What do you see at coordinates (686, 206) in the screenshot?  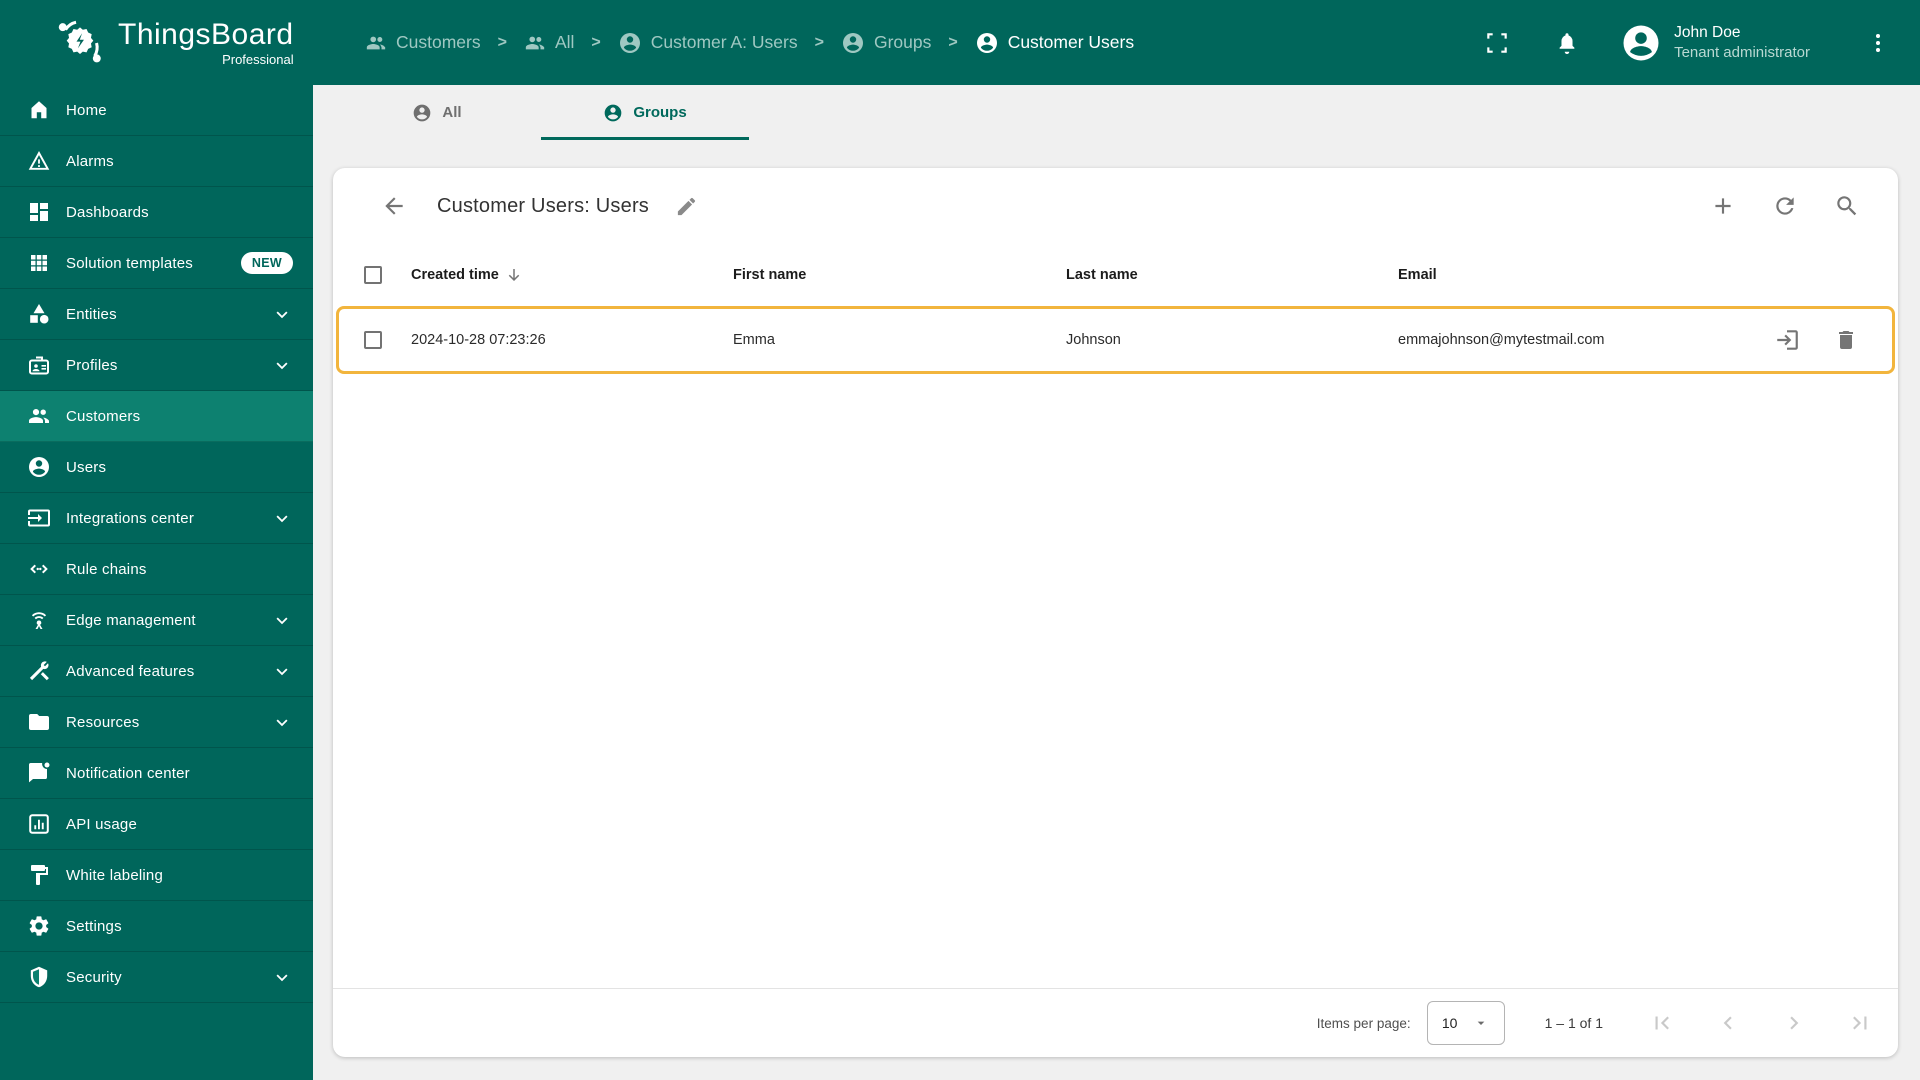 I see `edit-title-button` at bounding box center [686, 206].